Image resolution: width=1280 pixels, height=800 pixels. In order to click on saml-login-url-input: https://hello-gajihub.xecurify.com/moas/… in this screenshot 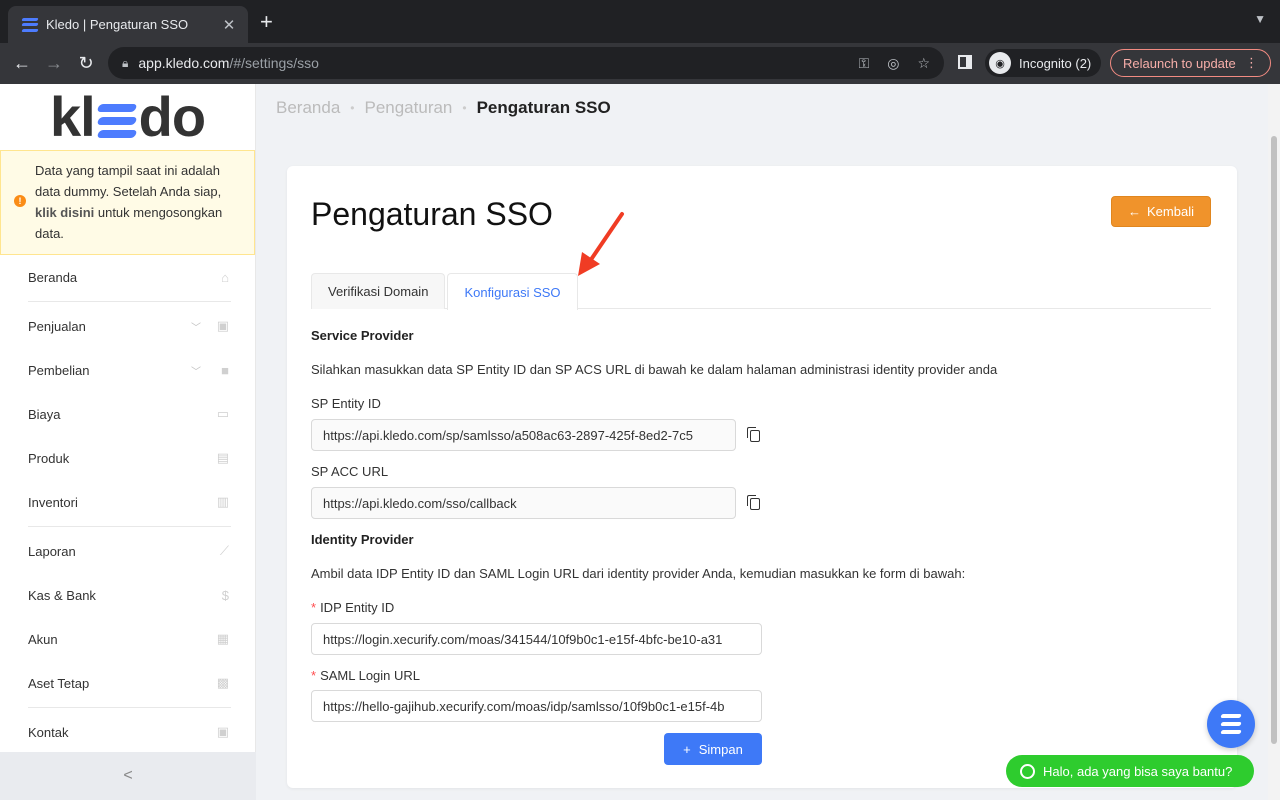, I will do `click(536, 706)`.